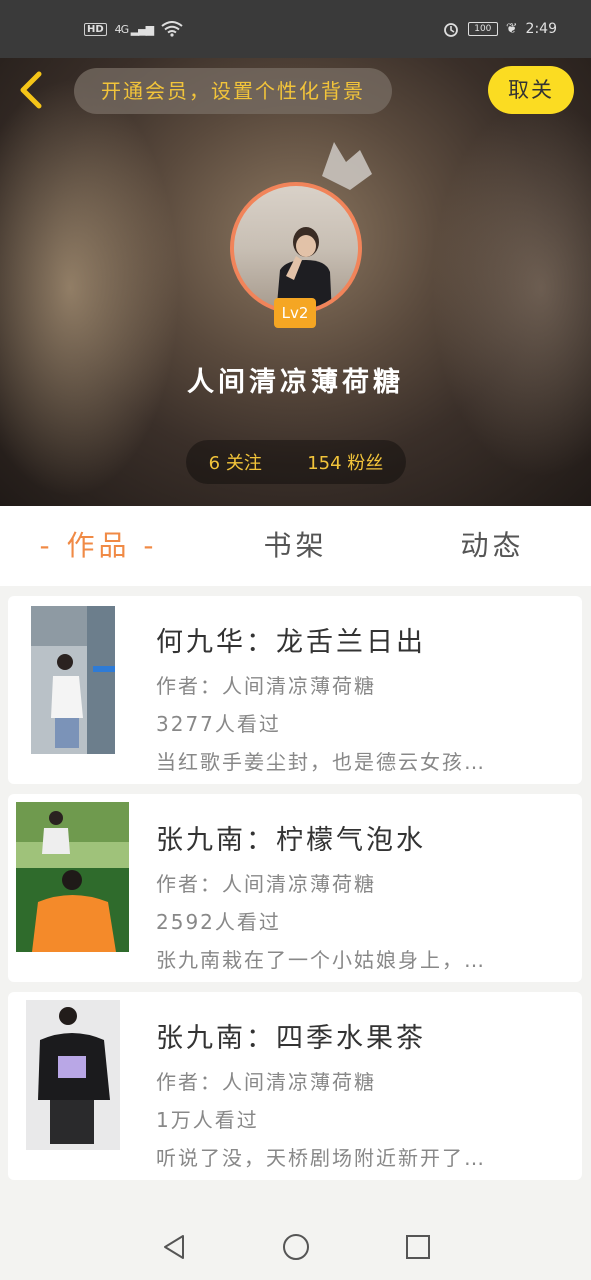 Image resolution: width=591 pixels, height=1280 pixels. What do you see at coordinates (98, 546) in the screenshot?
I see `tab-works: - 作品 -` at bounding box center [98, 546].